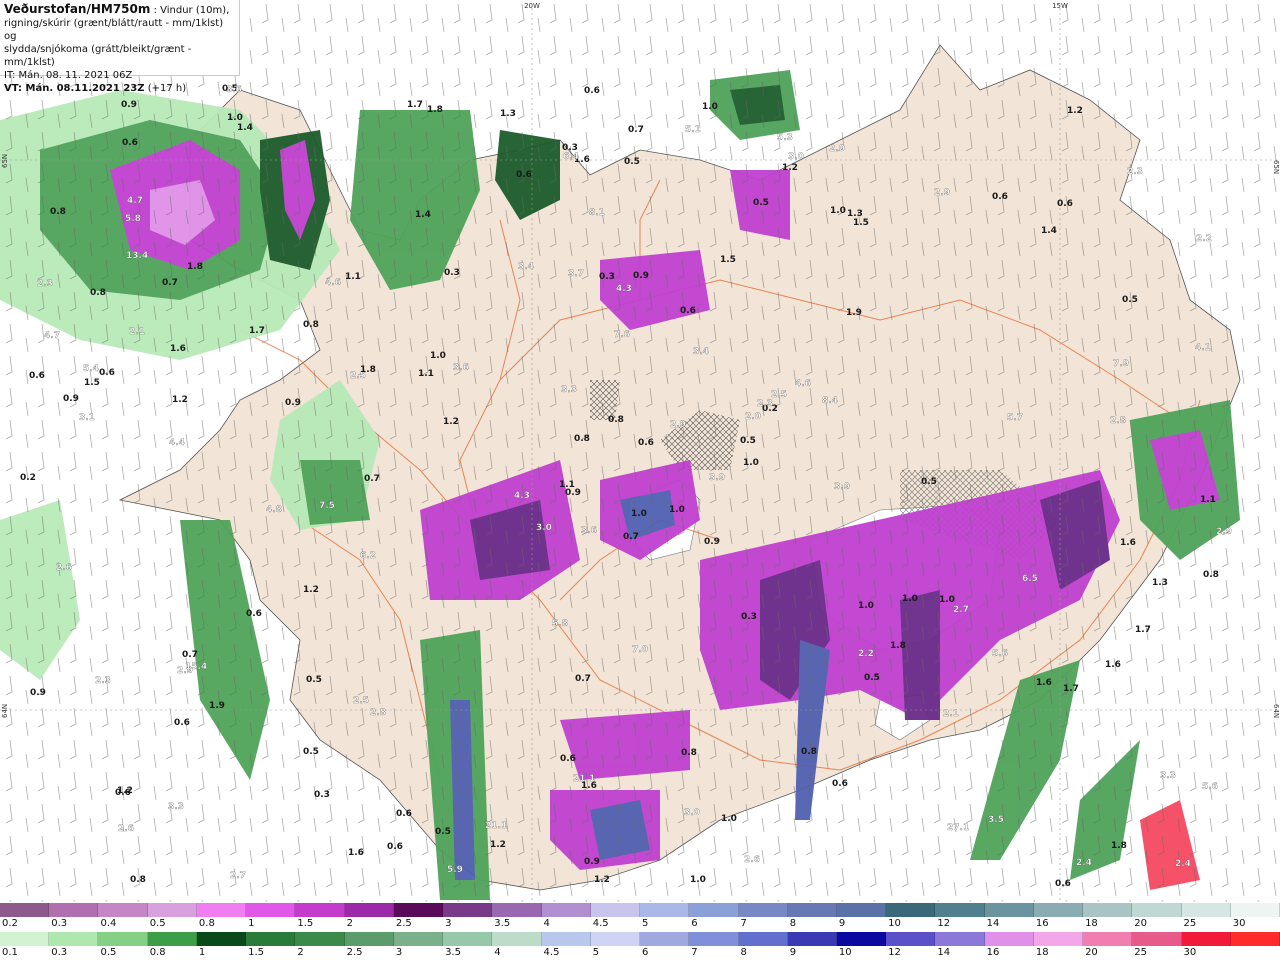 The height and width of the screenshot is (960, 1280). What do you see at coordinates (743, 923) in the screenshot?
I see `legend-label: 7` at bounding box center [743, 923].